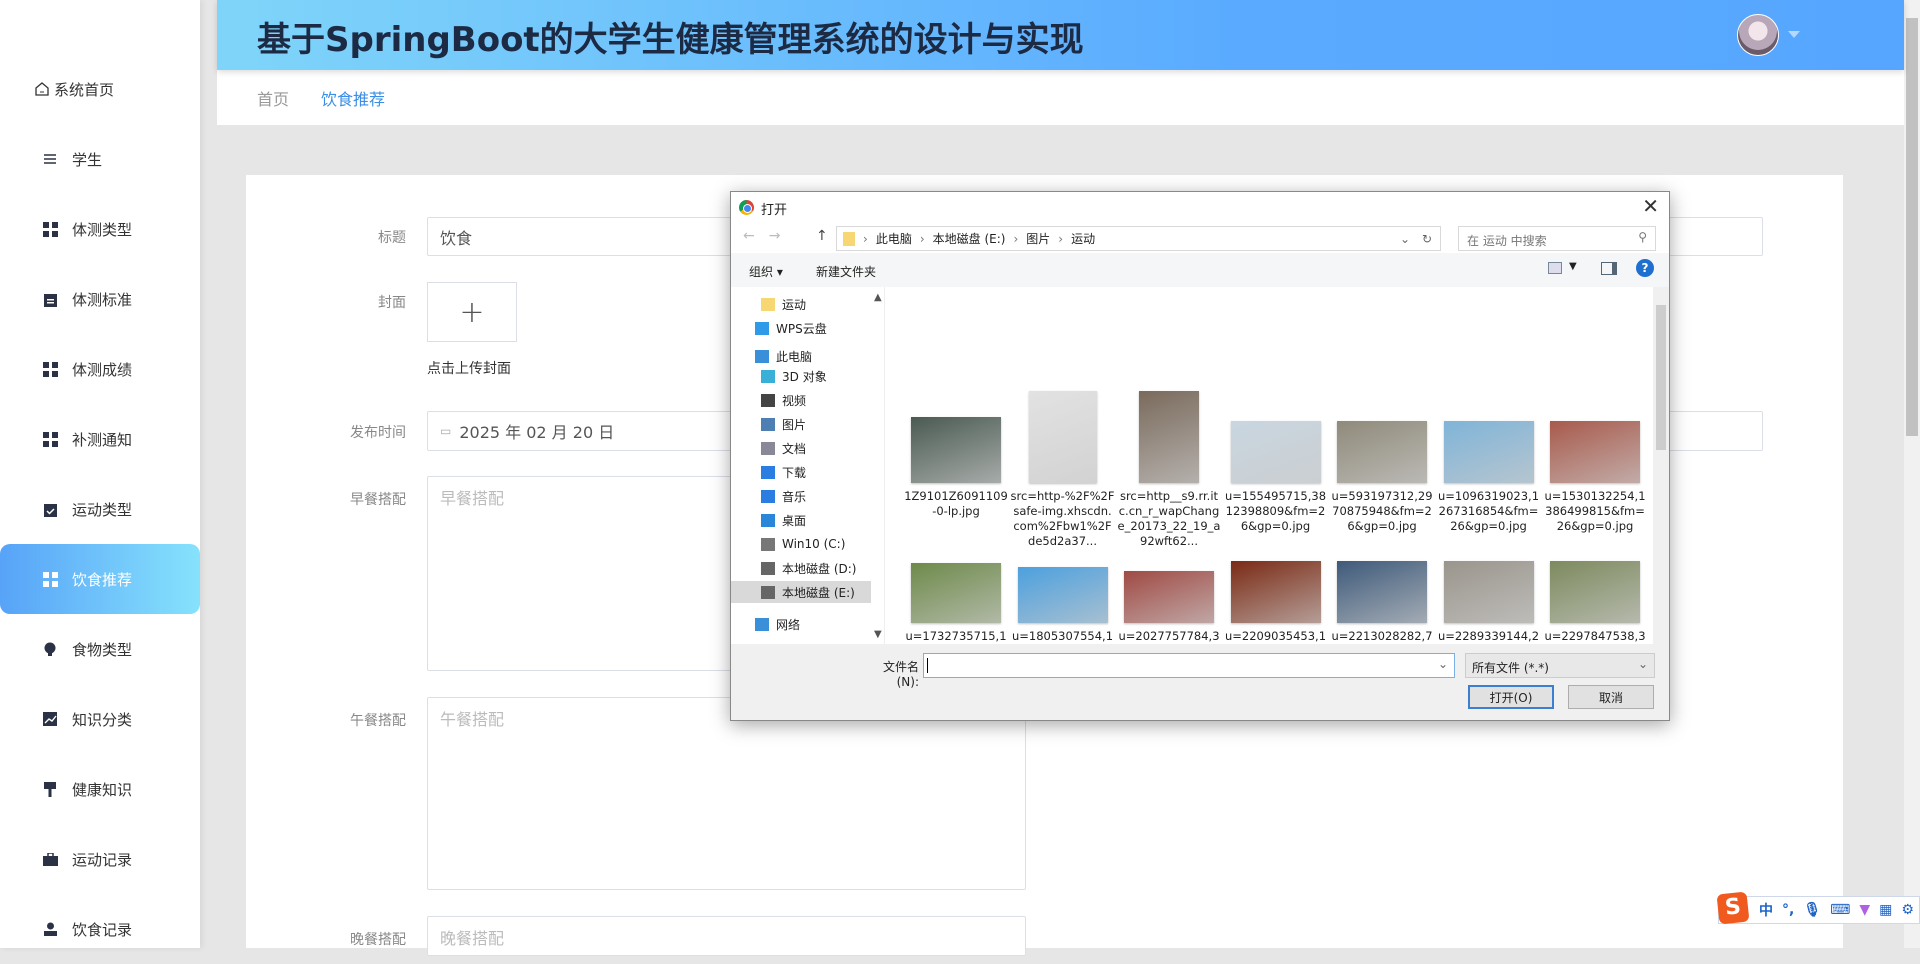 This screenshot has width=1920, height=964. I want to click on close-button: ✕, so click(1650, 206).